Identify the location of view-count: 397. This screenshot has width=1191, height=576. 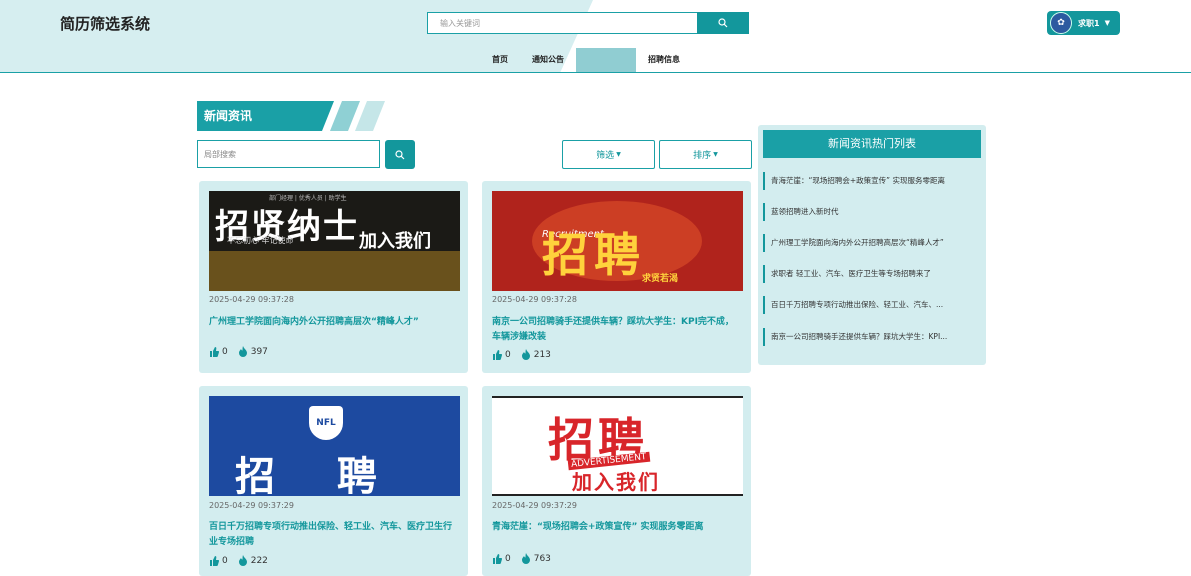
(259, 351).